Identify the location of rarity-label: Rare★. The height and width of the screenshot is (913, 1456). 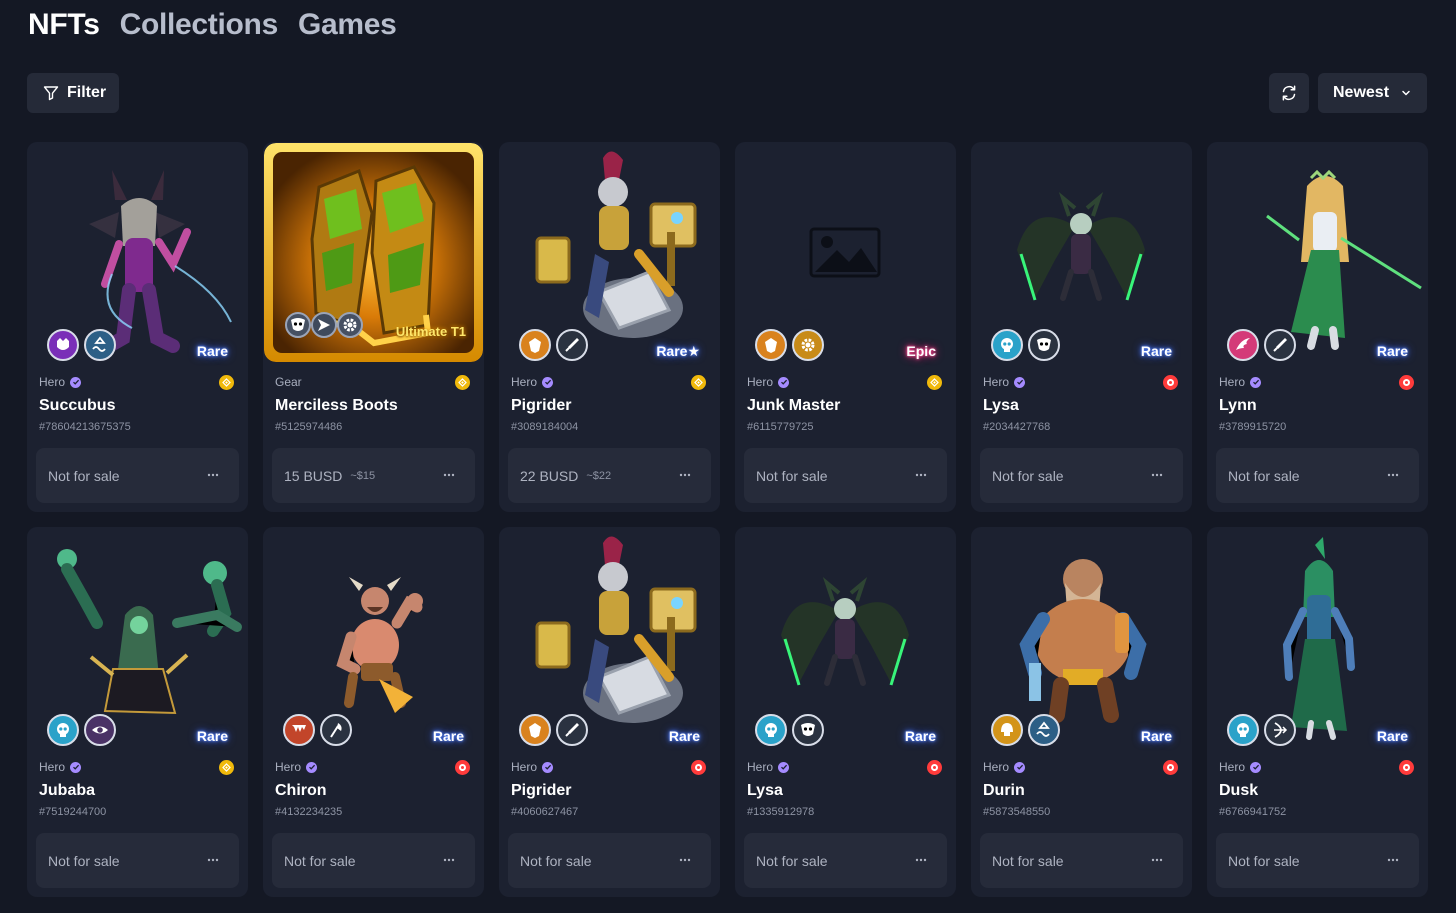
(678, 351).